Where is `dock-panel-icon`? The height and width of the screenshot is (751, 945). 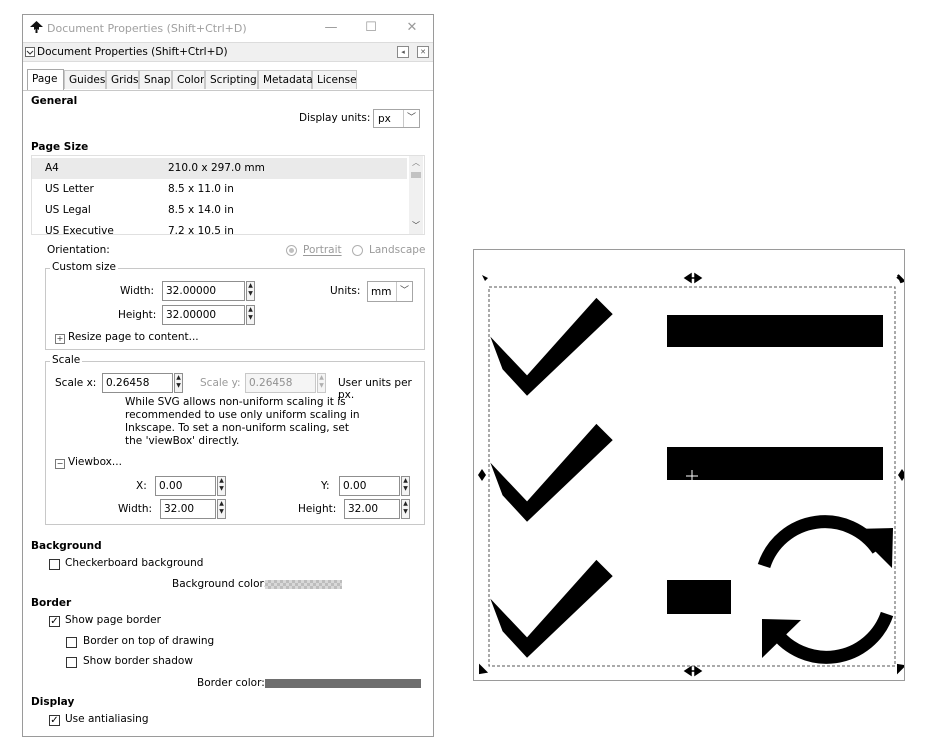
dock-panel-icon is located at coordinates (30, 53).